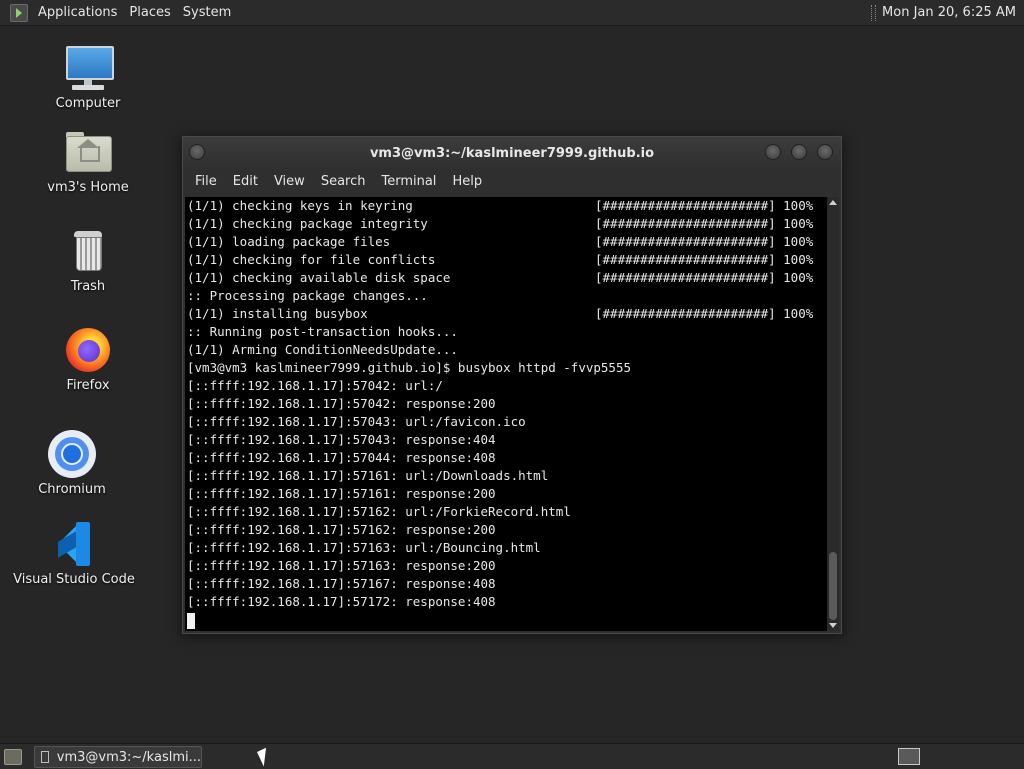 The height and width of the screenshot is (769, 1024). What do you see at coordinates (467, 181) in the screenshot?
I see `menu-help: Help` at bounding box center [467, 181].